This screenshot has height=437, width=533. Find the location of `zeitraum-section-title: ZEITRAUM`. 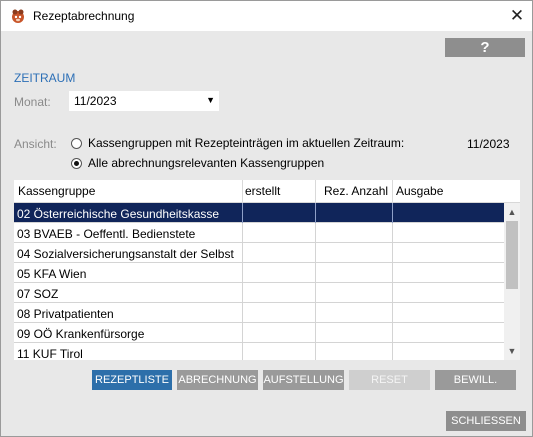

zeitraum-section-title: ZEITRAUM is located at coordinates (45, 78).